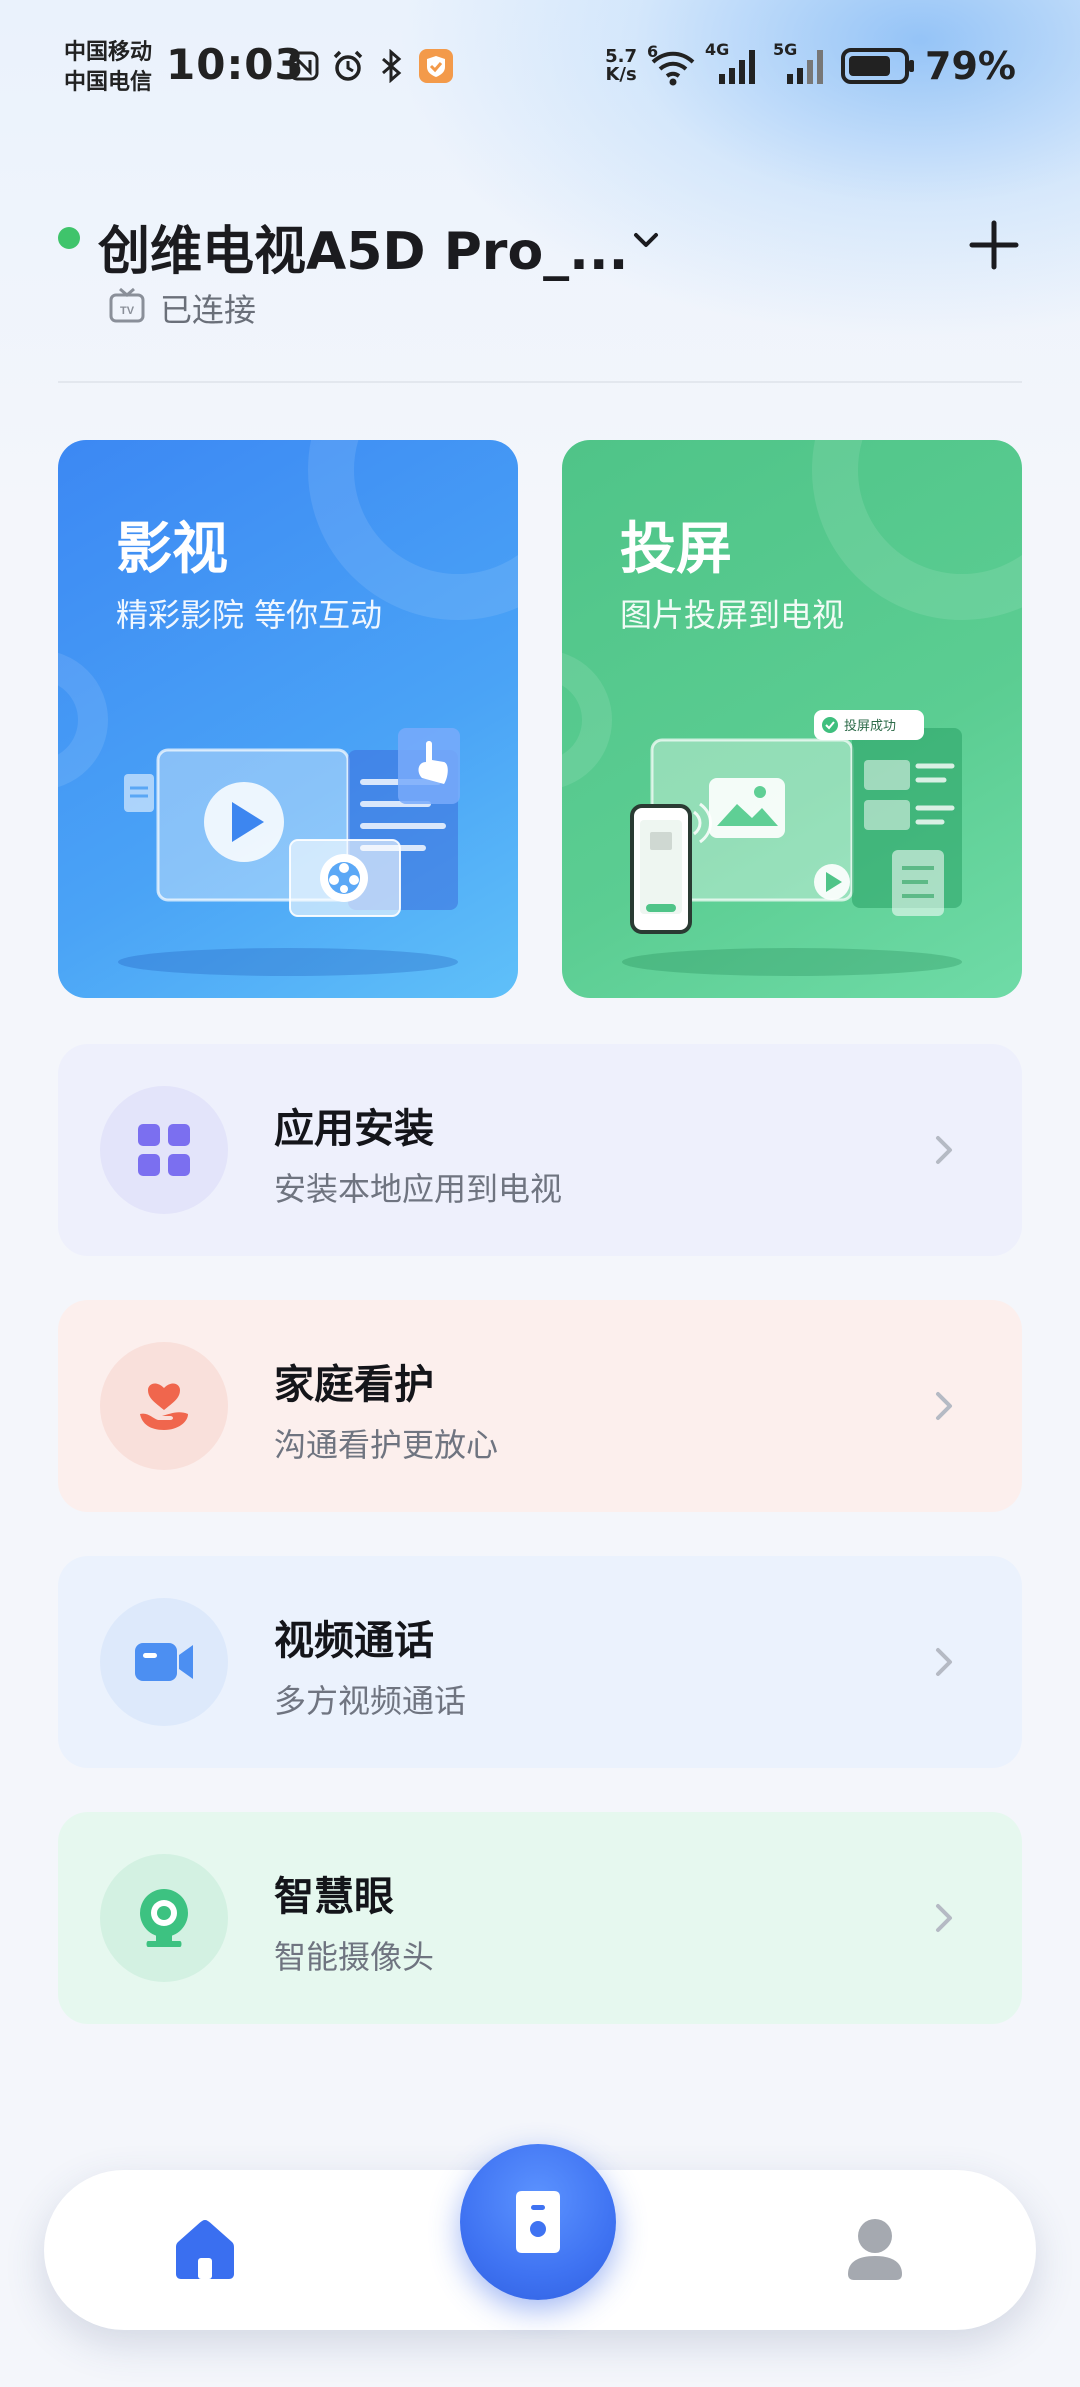  I want to click on smart-eye-icon-wrap, so click(164, 1918).